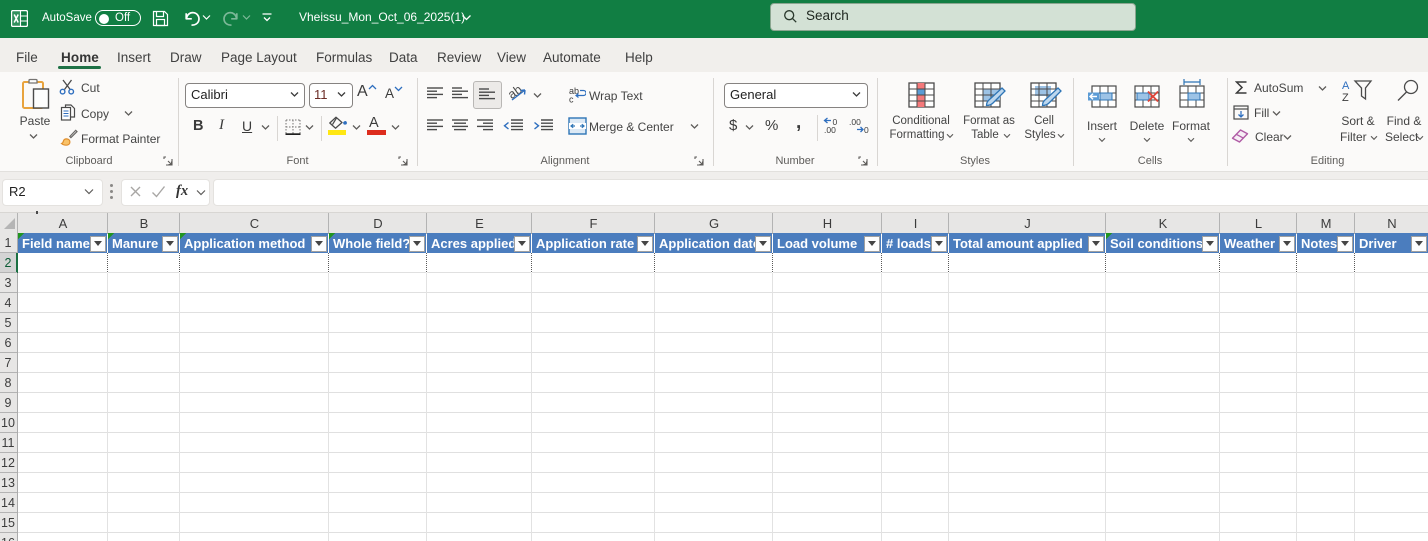  I want to click on svg-text: Z, so click(1345, 97).